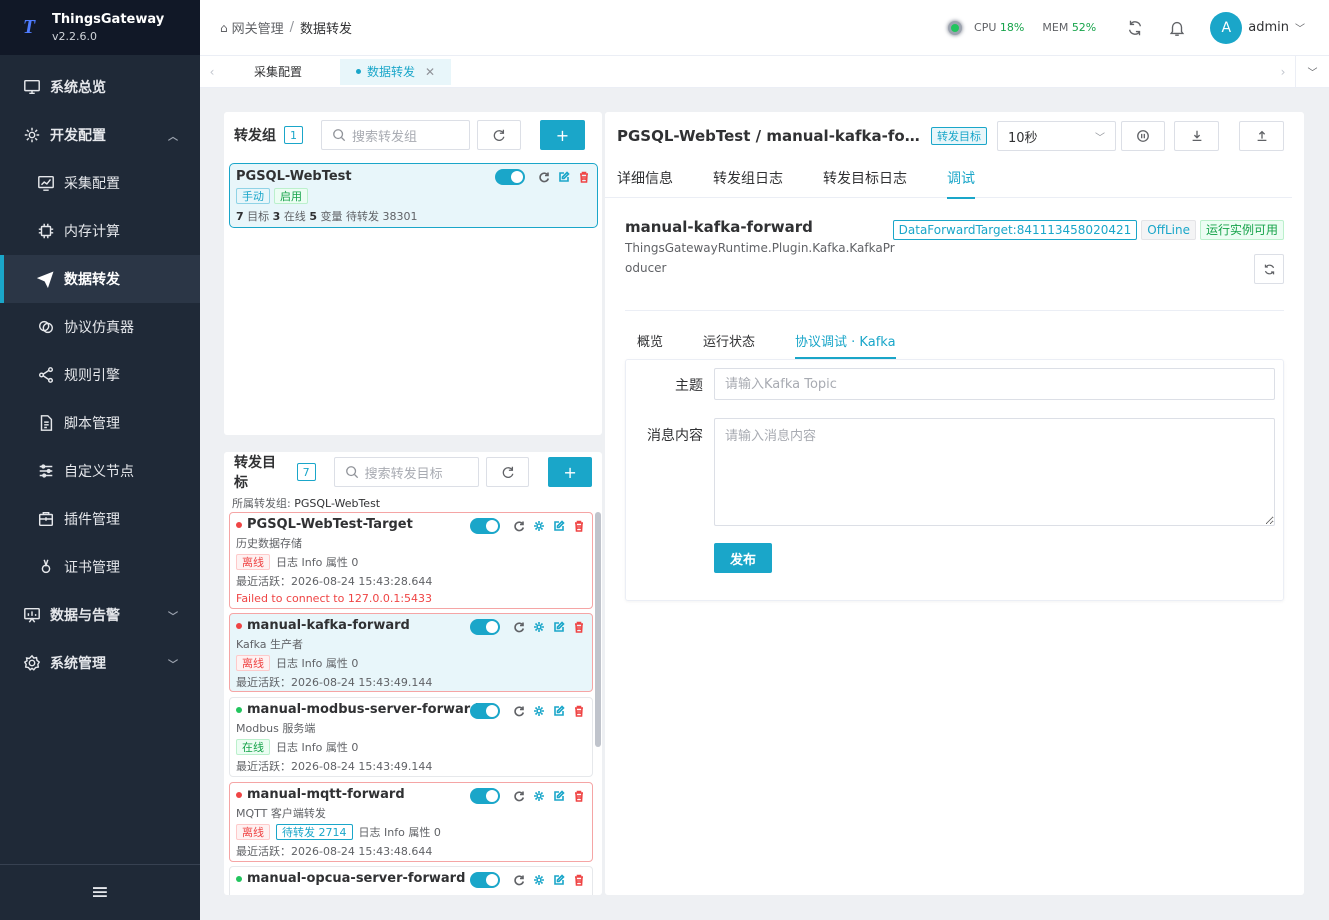 This screenshot has height=920, width=1329. I want to click on target-card: manual-opcua-server-forward, so click(411, 880).